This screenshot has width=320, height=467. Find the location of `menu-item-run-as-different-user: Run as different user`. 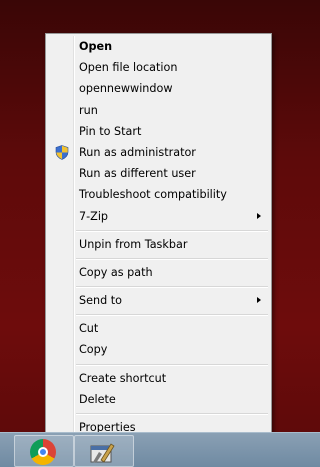

menu-item-run-as-different-user: Run as different user is located at coordinates (158, 173).